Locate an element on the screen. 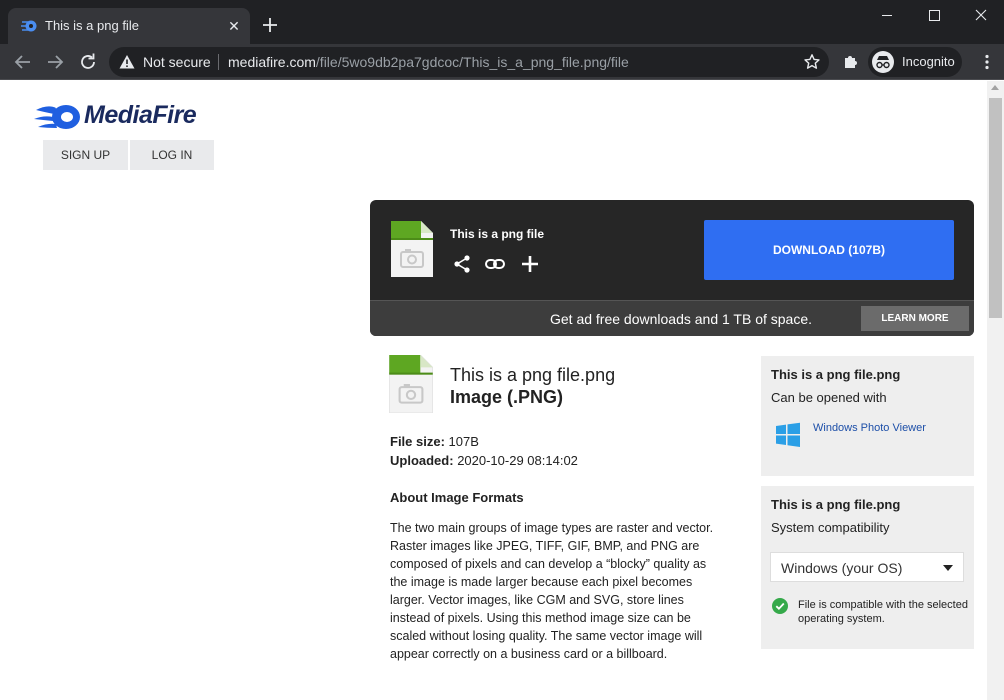  os-select-dropdown: Windows (your OS) is located at coordinates (867, 567).